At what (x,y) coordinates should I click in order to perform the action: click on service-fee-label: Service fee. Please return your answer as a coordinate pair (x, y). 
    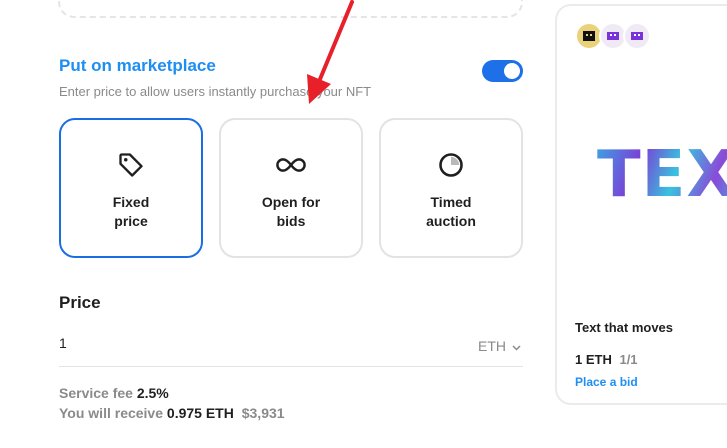
    Looking at the image, I should click on (96, 393).